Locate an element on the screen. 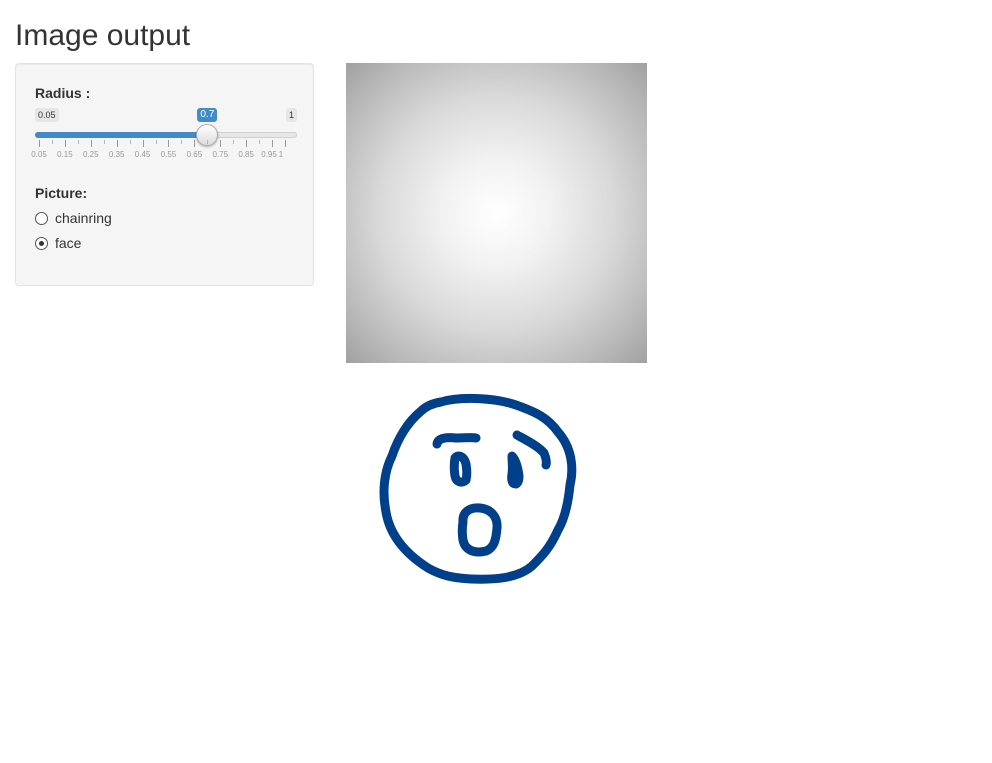  left-eyebrow is located at coordinates (456, 441).